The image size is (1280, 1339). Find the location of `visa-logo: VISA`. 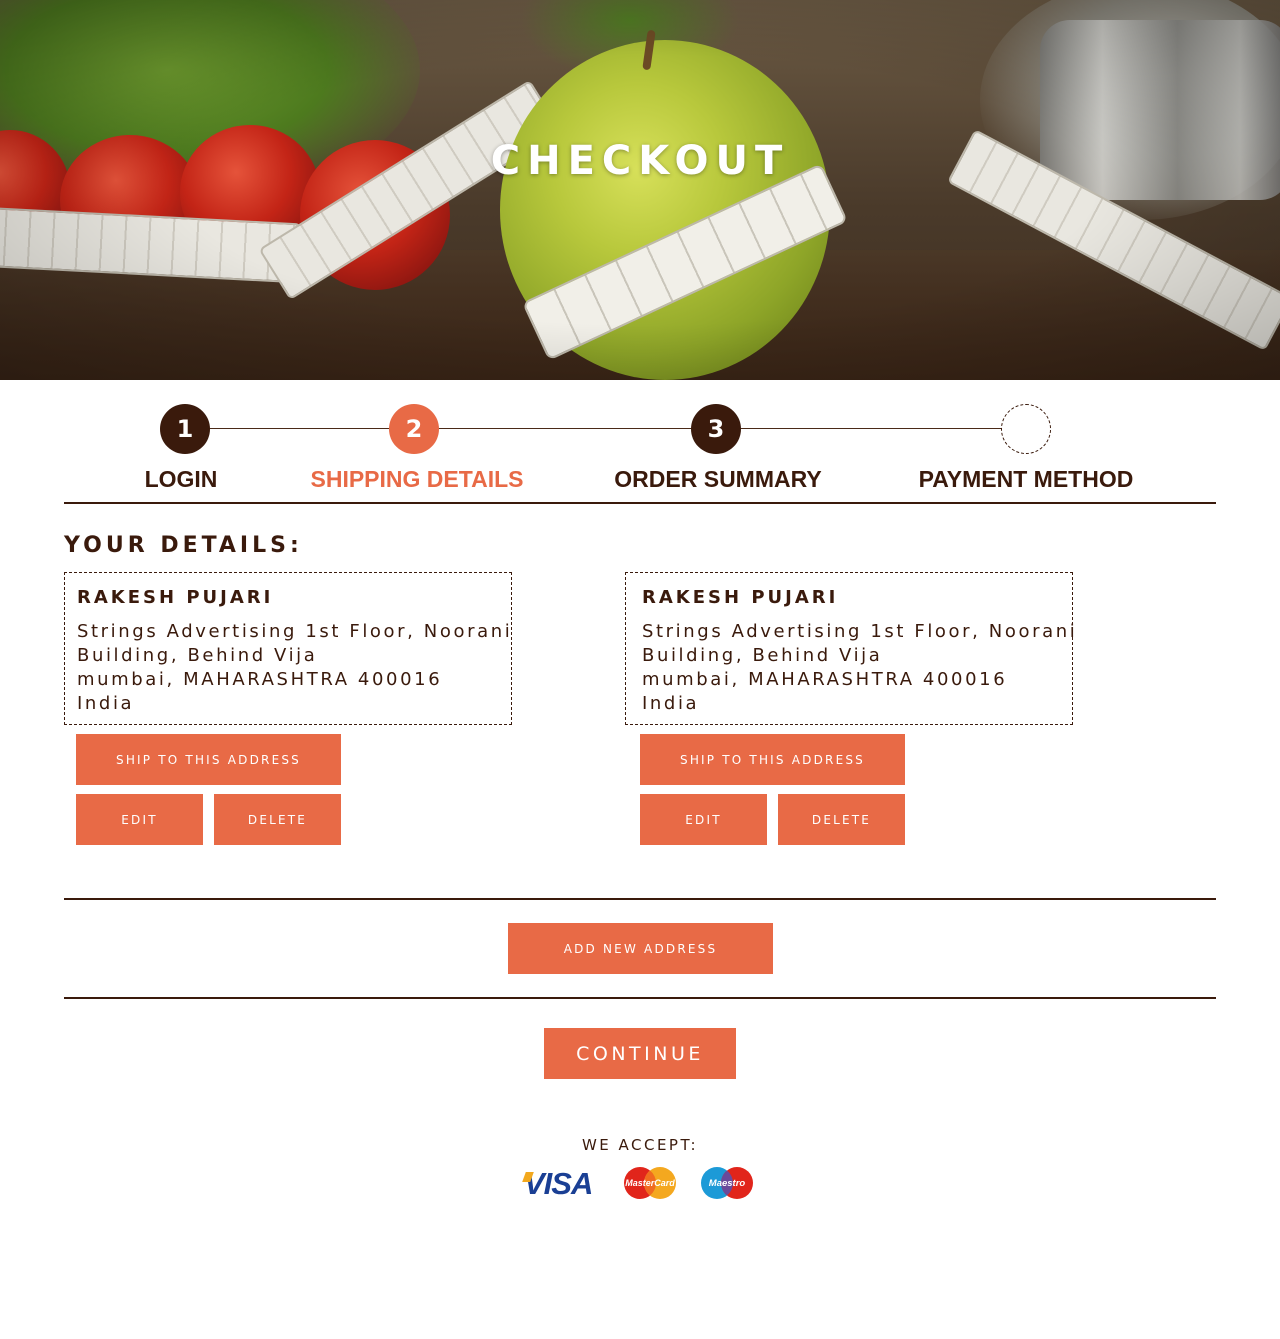

visa-logo: VISA is located at coordinates (561, 1183).